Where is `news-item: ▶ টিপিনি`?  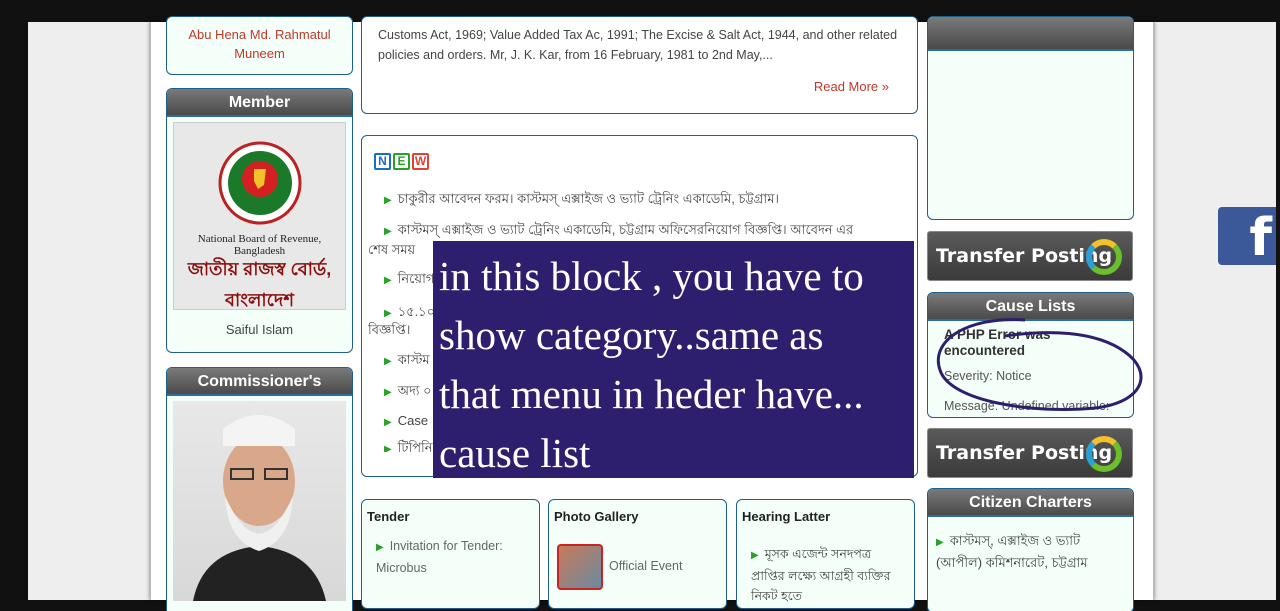 news-item: ▶ টিপিনি is located at coordinates (408, 445).